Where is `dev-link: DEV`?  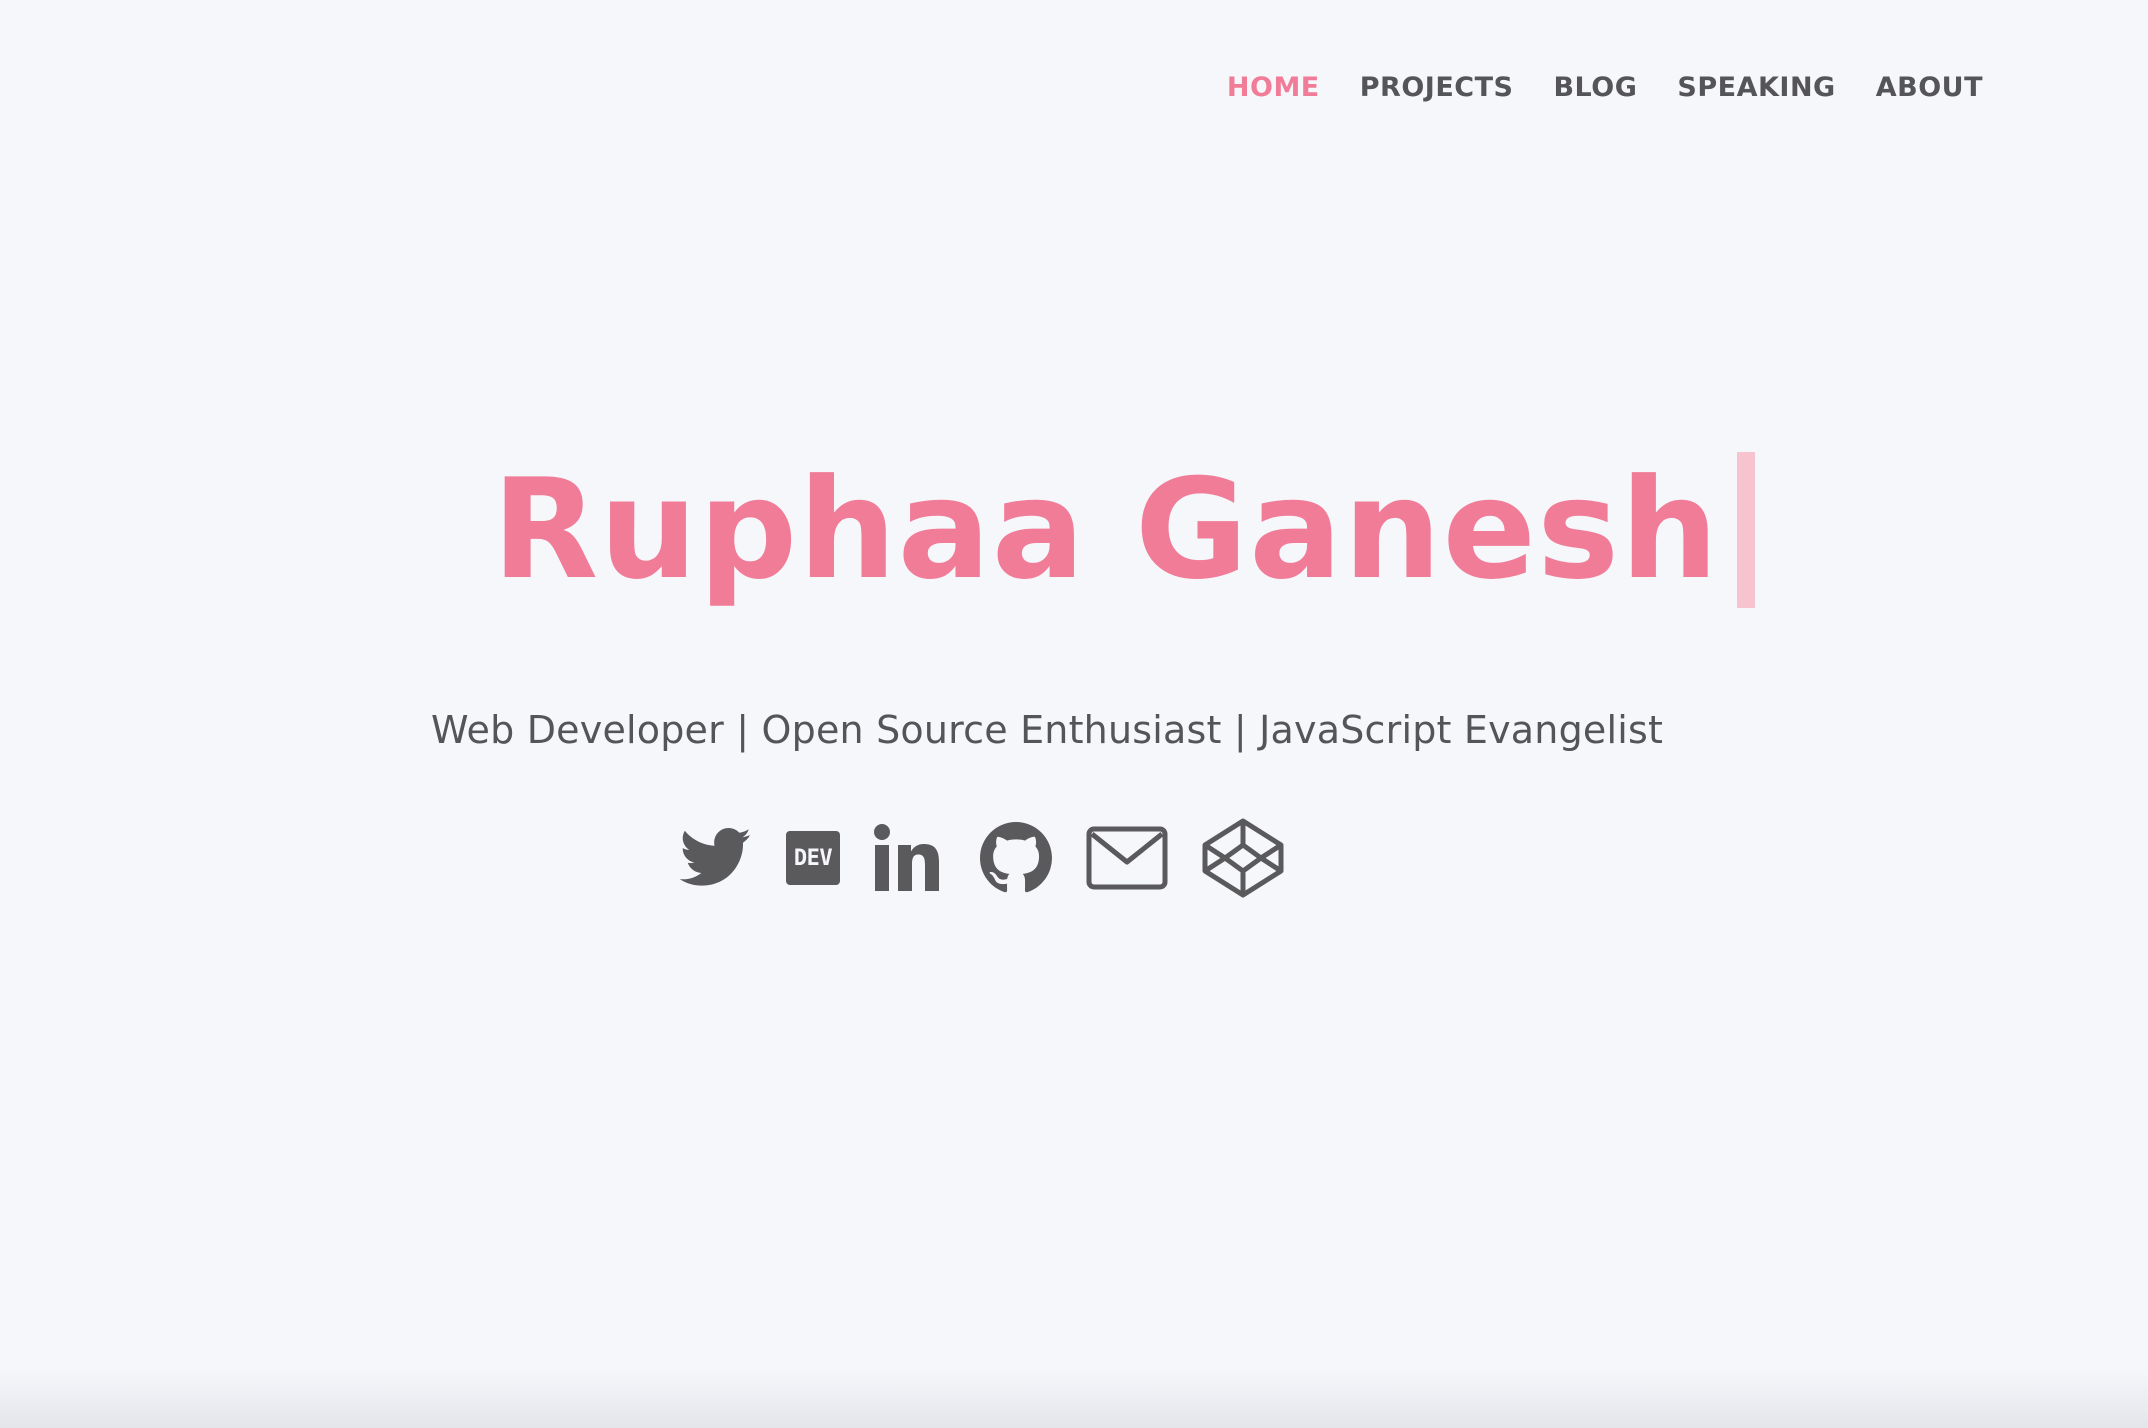 dev-link: DEV is located at coordinates (813, 858).